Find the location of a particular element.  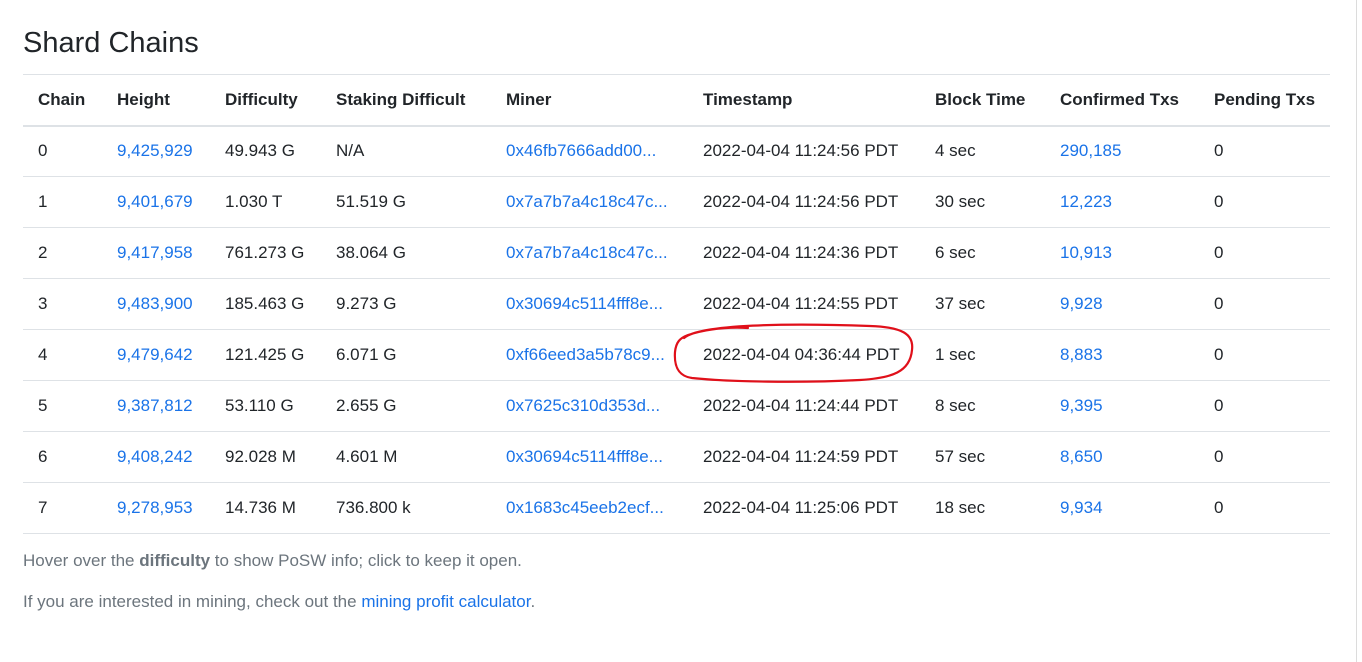

cell-staking-difficulty: 51.519 G is located at coordinates (371, 201).